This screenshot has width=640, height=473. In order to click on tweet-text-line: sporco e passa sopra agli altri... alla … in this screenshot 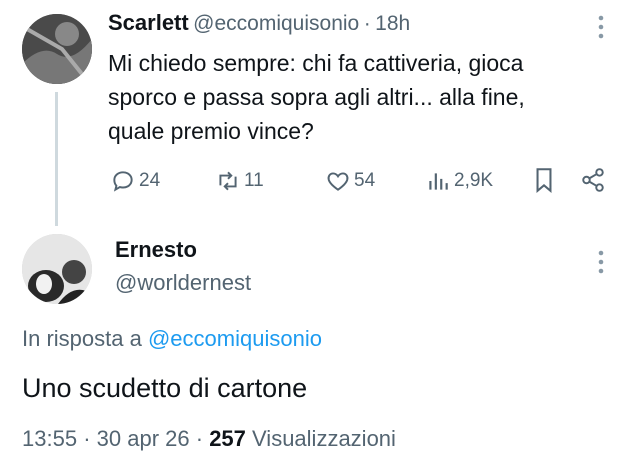, I will do `click(316, 97)`.